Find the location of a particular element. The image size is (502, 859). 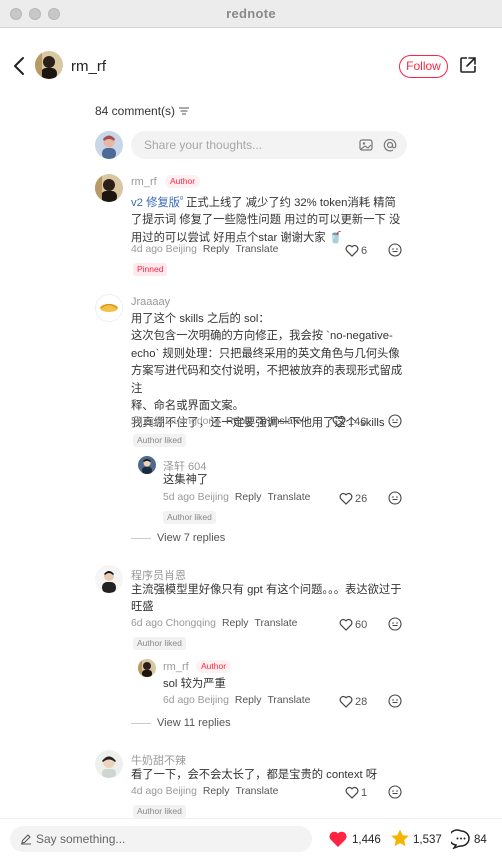

comment-meta: 6d ago Chongqing Reply Translate is located at coordinates (214, 623).